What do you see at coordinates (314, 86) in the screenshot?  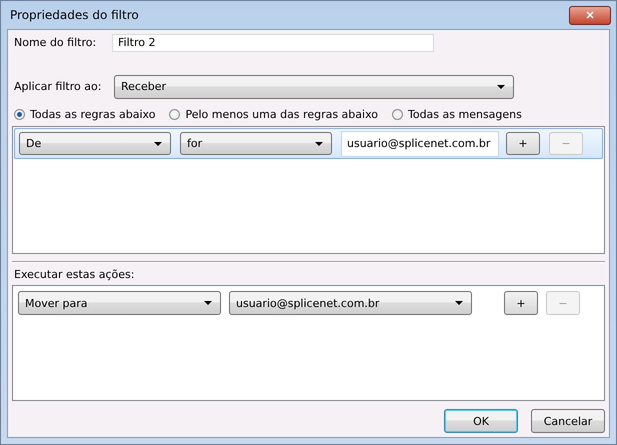 I see `apply-to-dropdown: Receber` at bounding box center [314, 86].